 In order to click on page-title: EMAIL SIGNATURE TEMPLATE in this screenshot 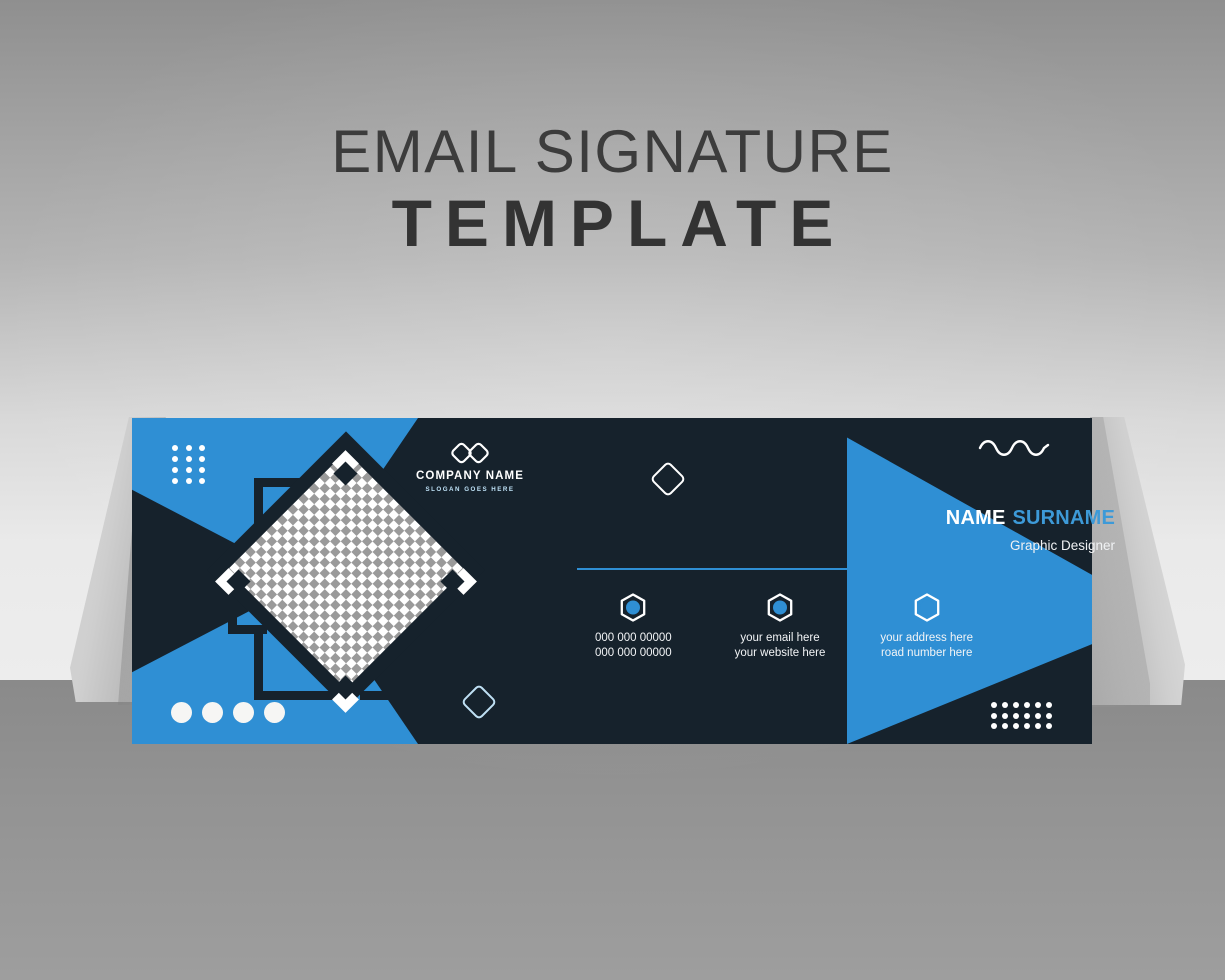, I will do `click(612, 190)`.